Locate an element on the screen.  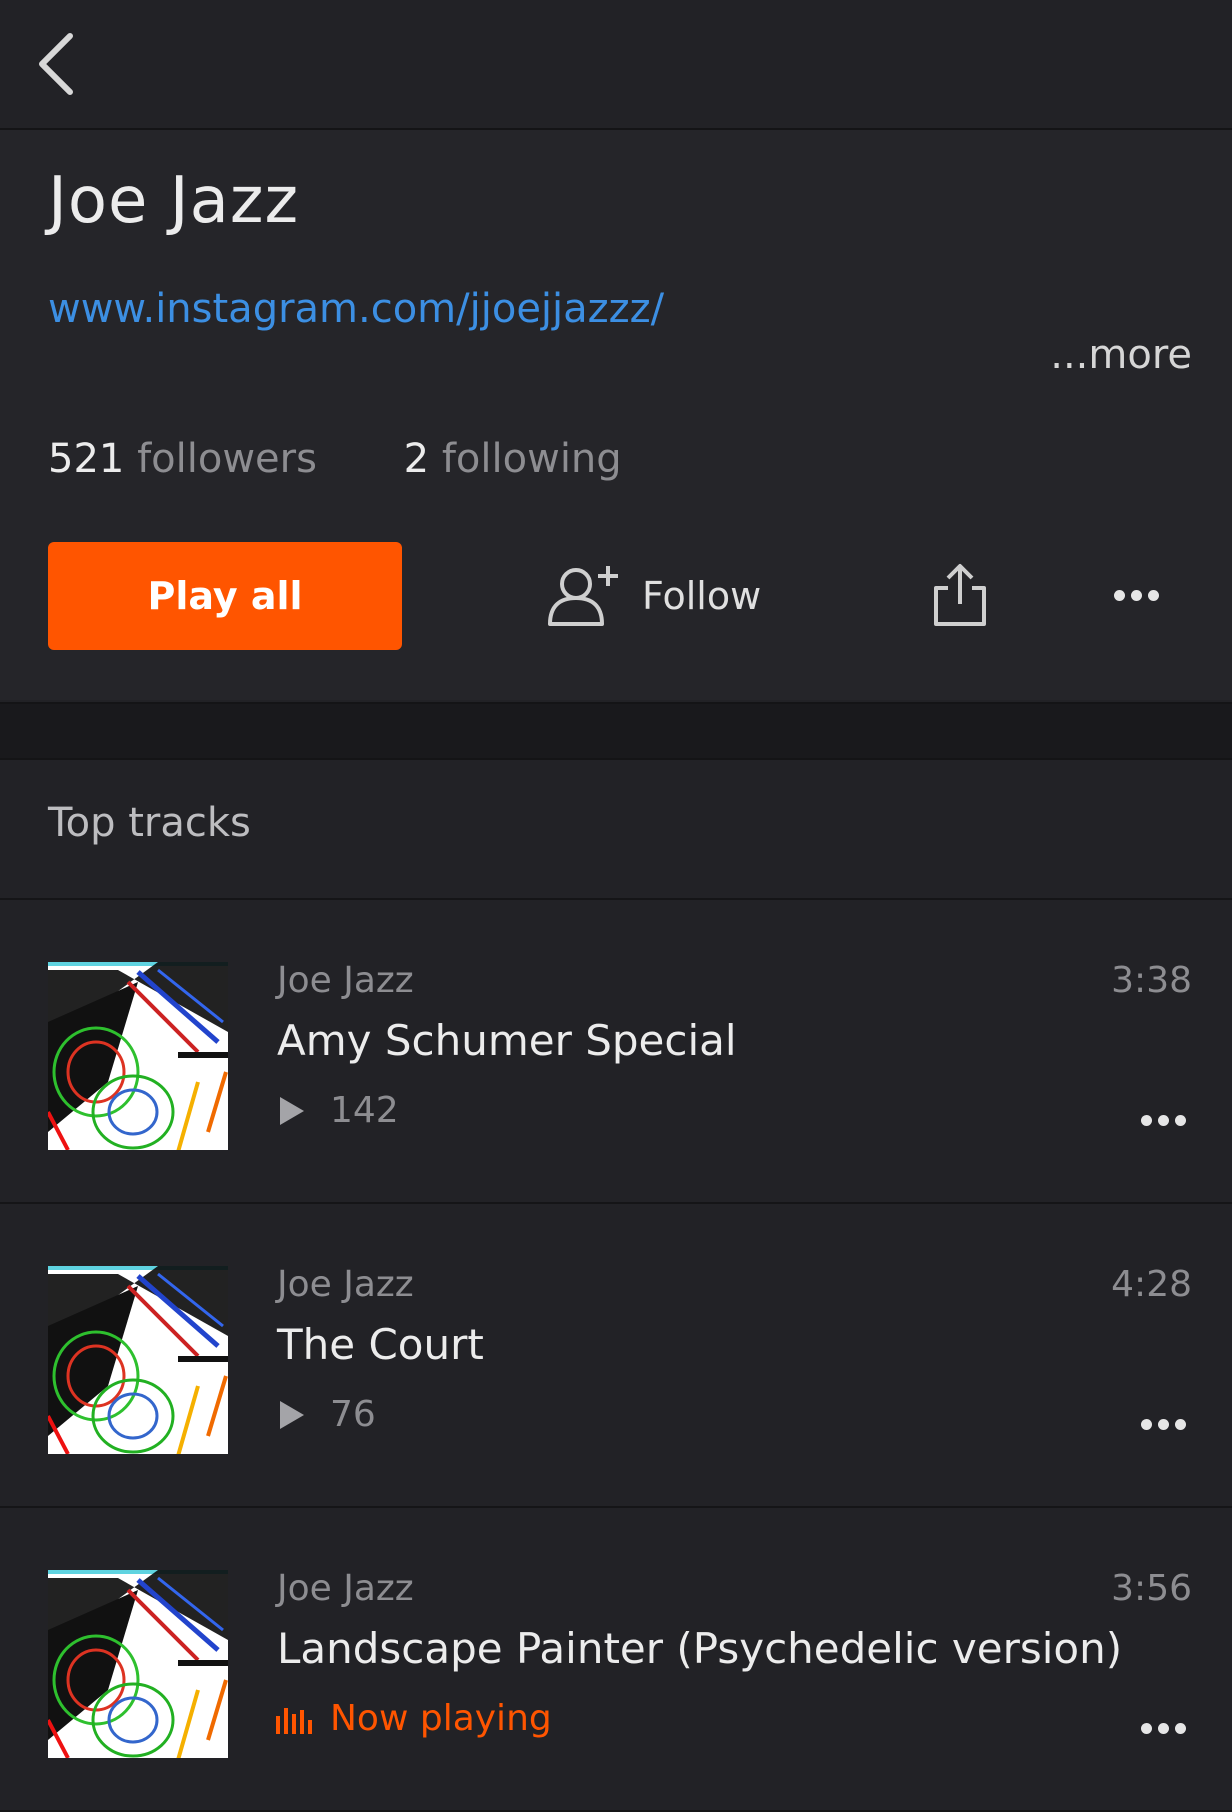
share-button is located at coordinates (960, 595).